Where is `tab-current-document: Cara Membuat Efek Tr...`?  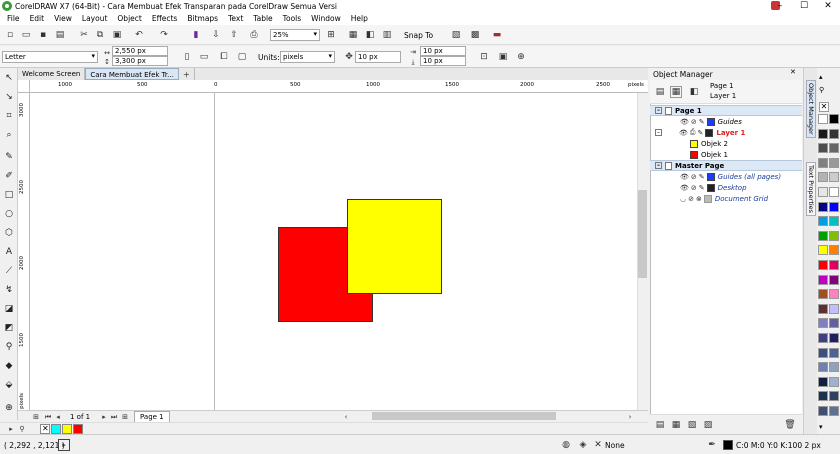
tab-current-document: Cara Membuat Efek Tr... is located at coordinates (132, 74).